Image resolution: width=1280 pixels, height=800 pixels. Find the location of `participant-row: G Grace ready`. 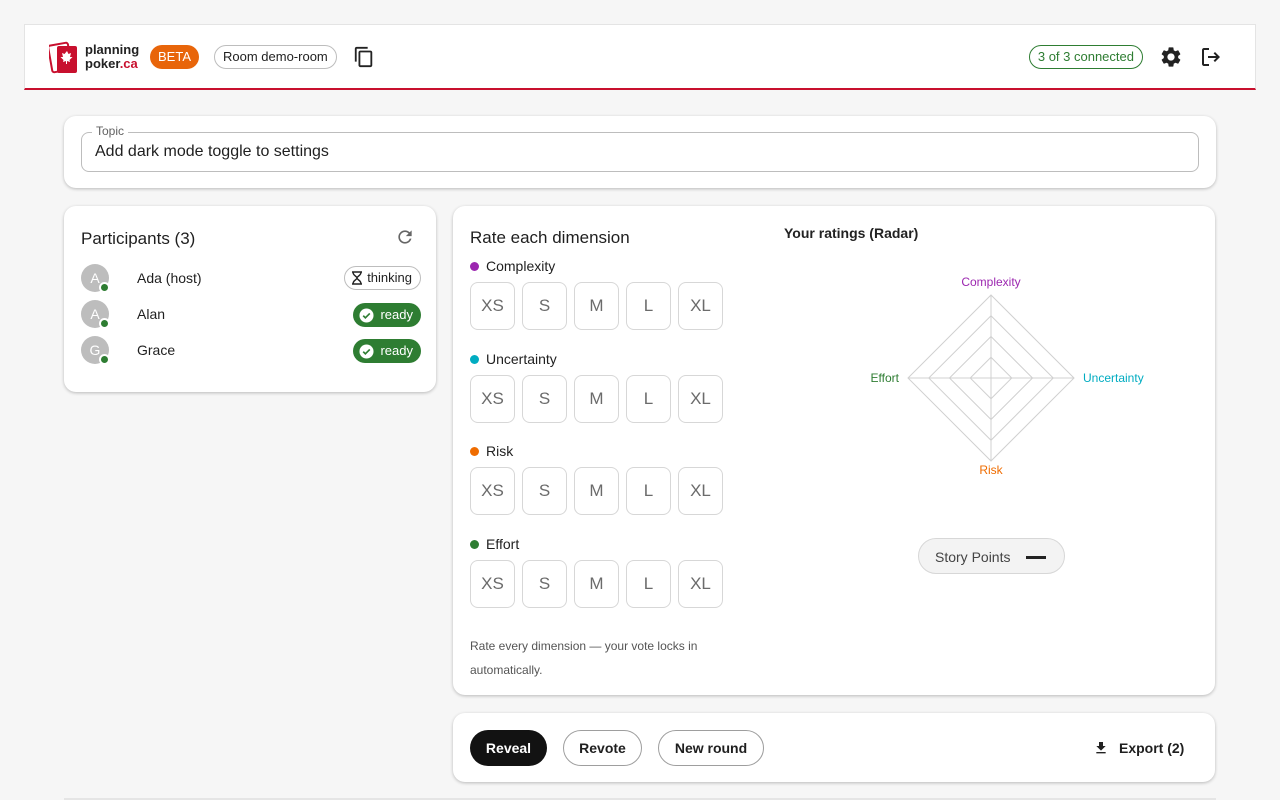

participant-row: G Grace ready is located at coordinates (251, 351).